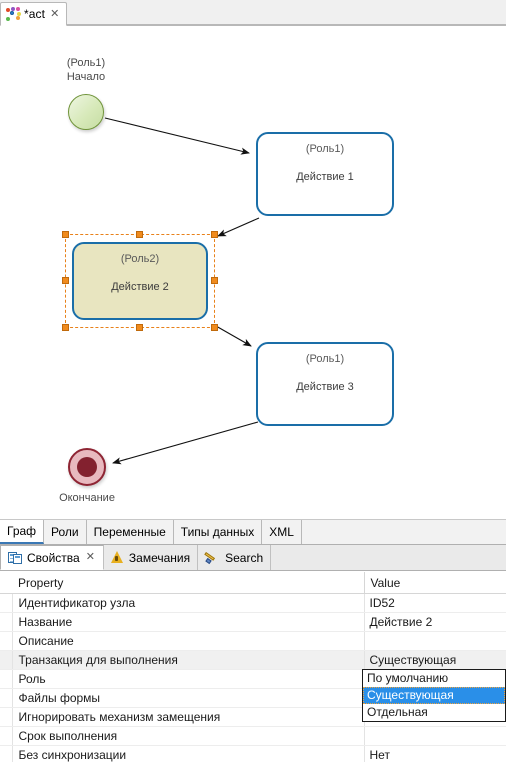 The image size is (506, 762). I want to click on row-property: Описание, so click(188, 641).